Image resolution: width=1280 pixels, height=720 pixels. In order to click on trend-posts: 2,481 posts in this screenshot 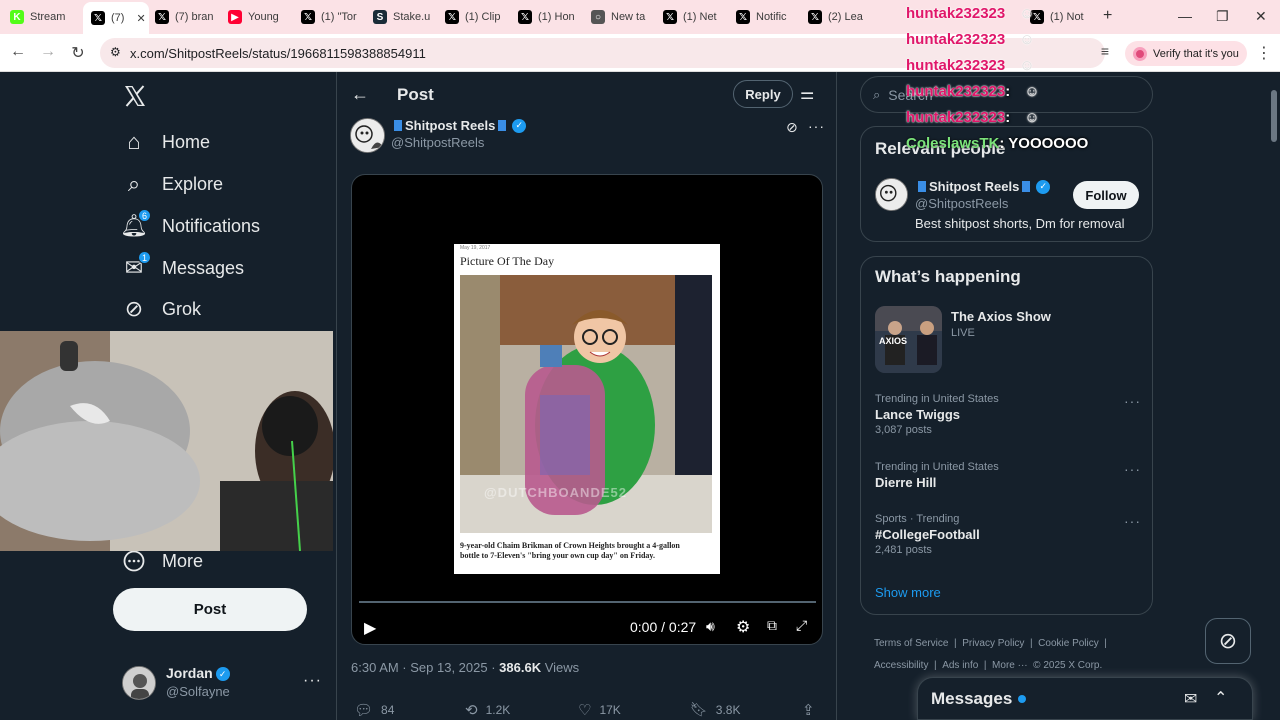, I will do `click(903, 550)`.